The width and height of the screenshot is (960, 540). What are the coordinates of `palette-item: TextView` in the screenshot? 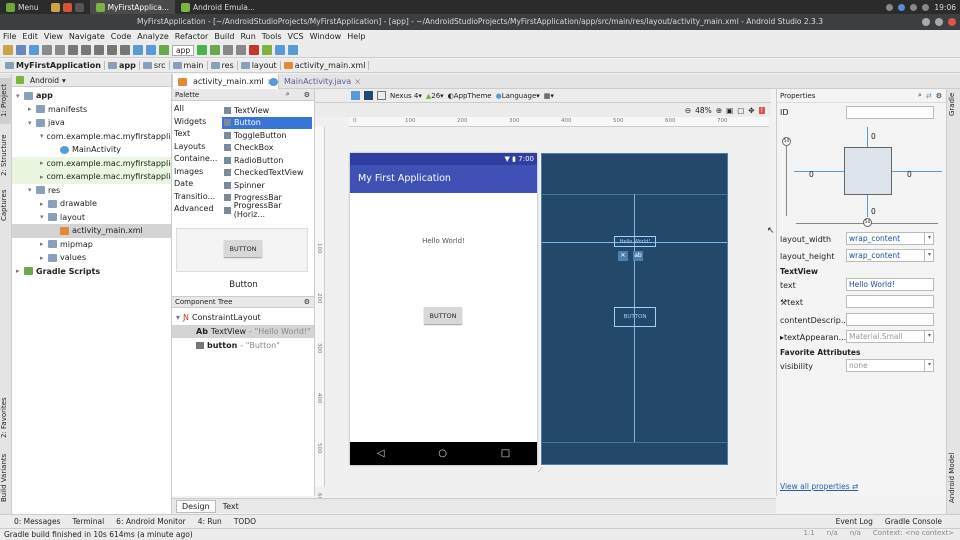 It's located at (267, 110).